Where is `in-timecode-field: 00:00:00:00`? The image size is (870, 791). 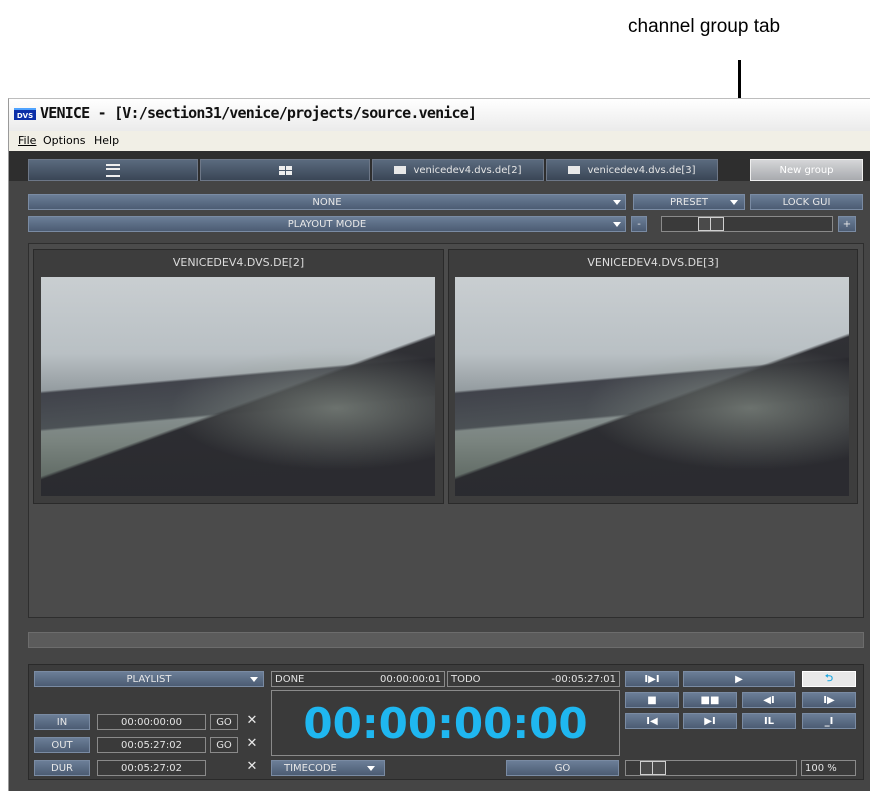
in-timecode-field: 00:00:00:00 is located at coordinates (151, 722).